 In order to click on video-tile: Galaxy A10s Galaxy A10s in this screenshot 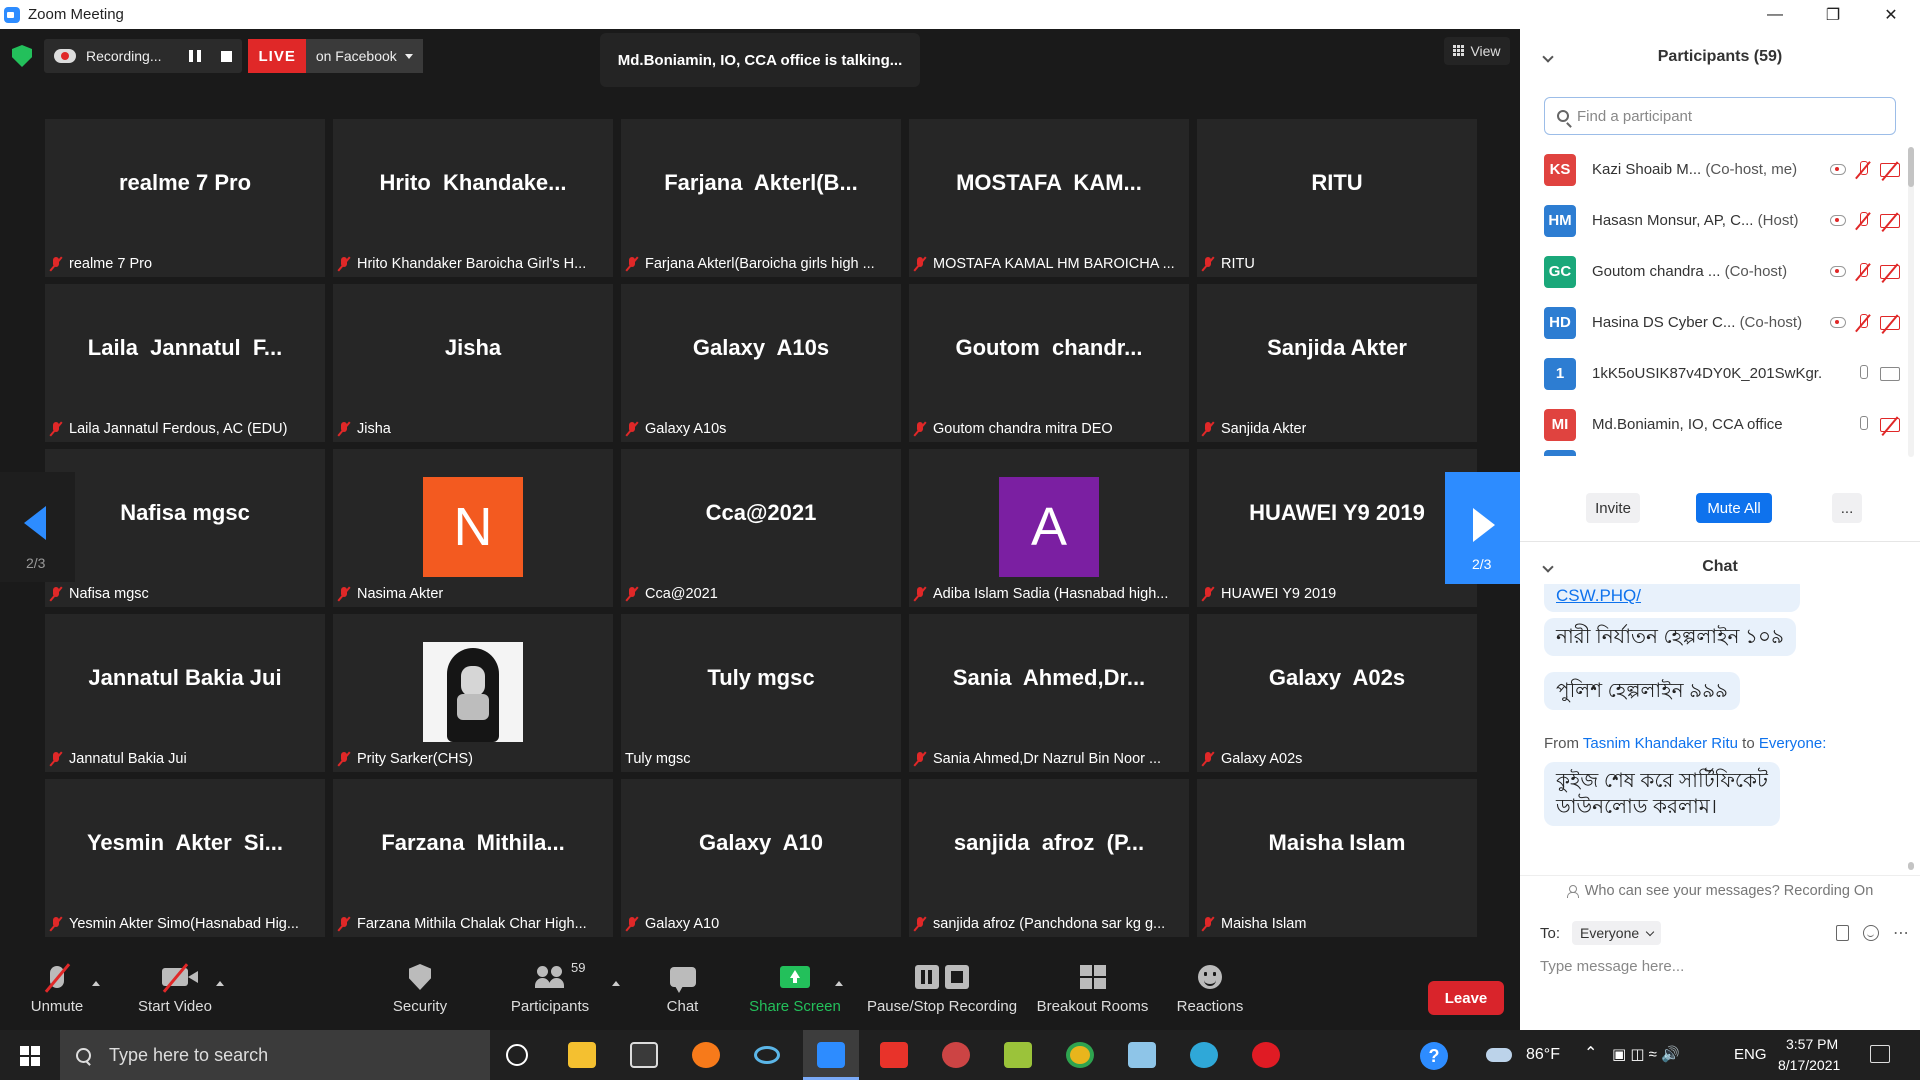, I will do `click(761, 363)`.